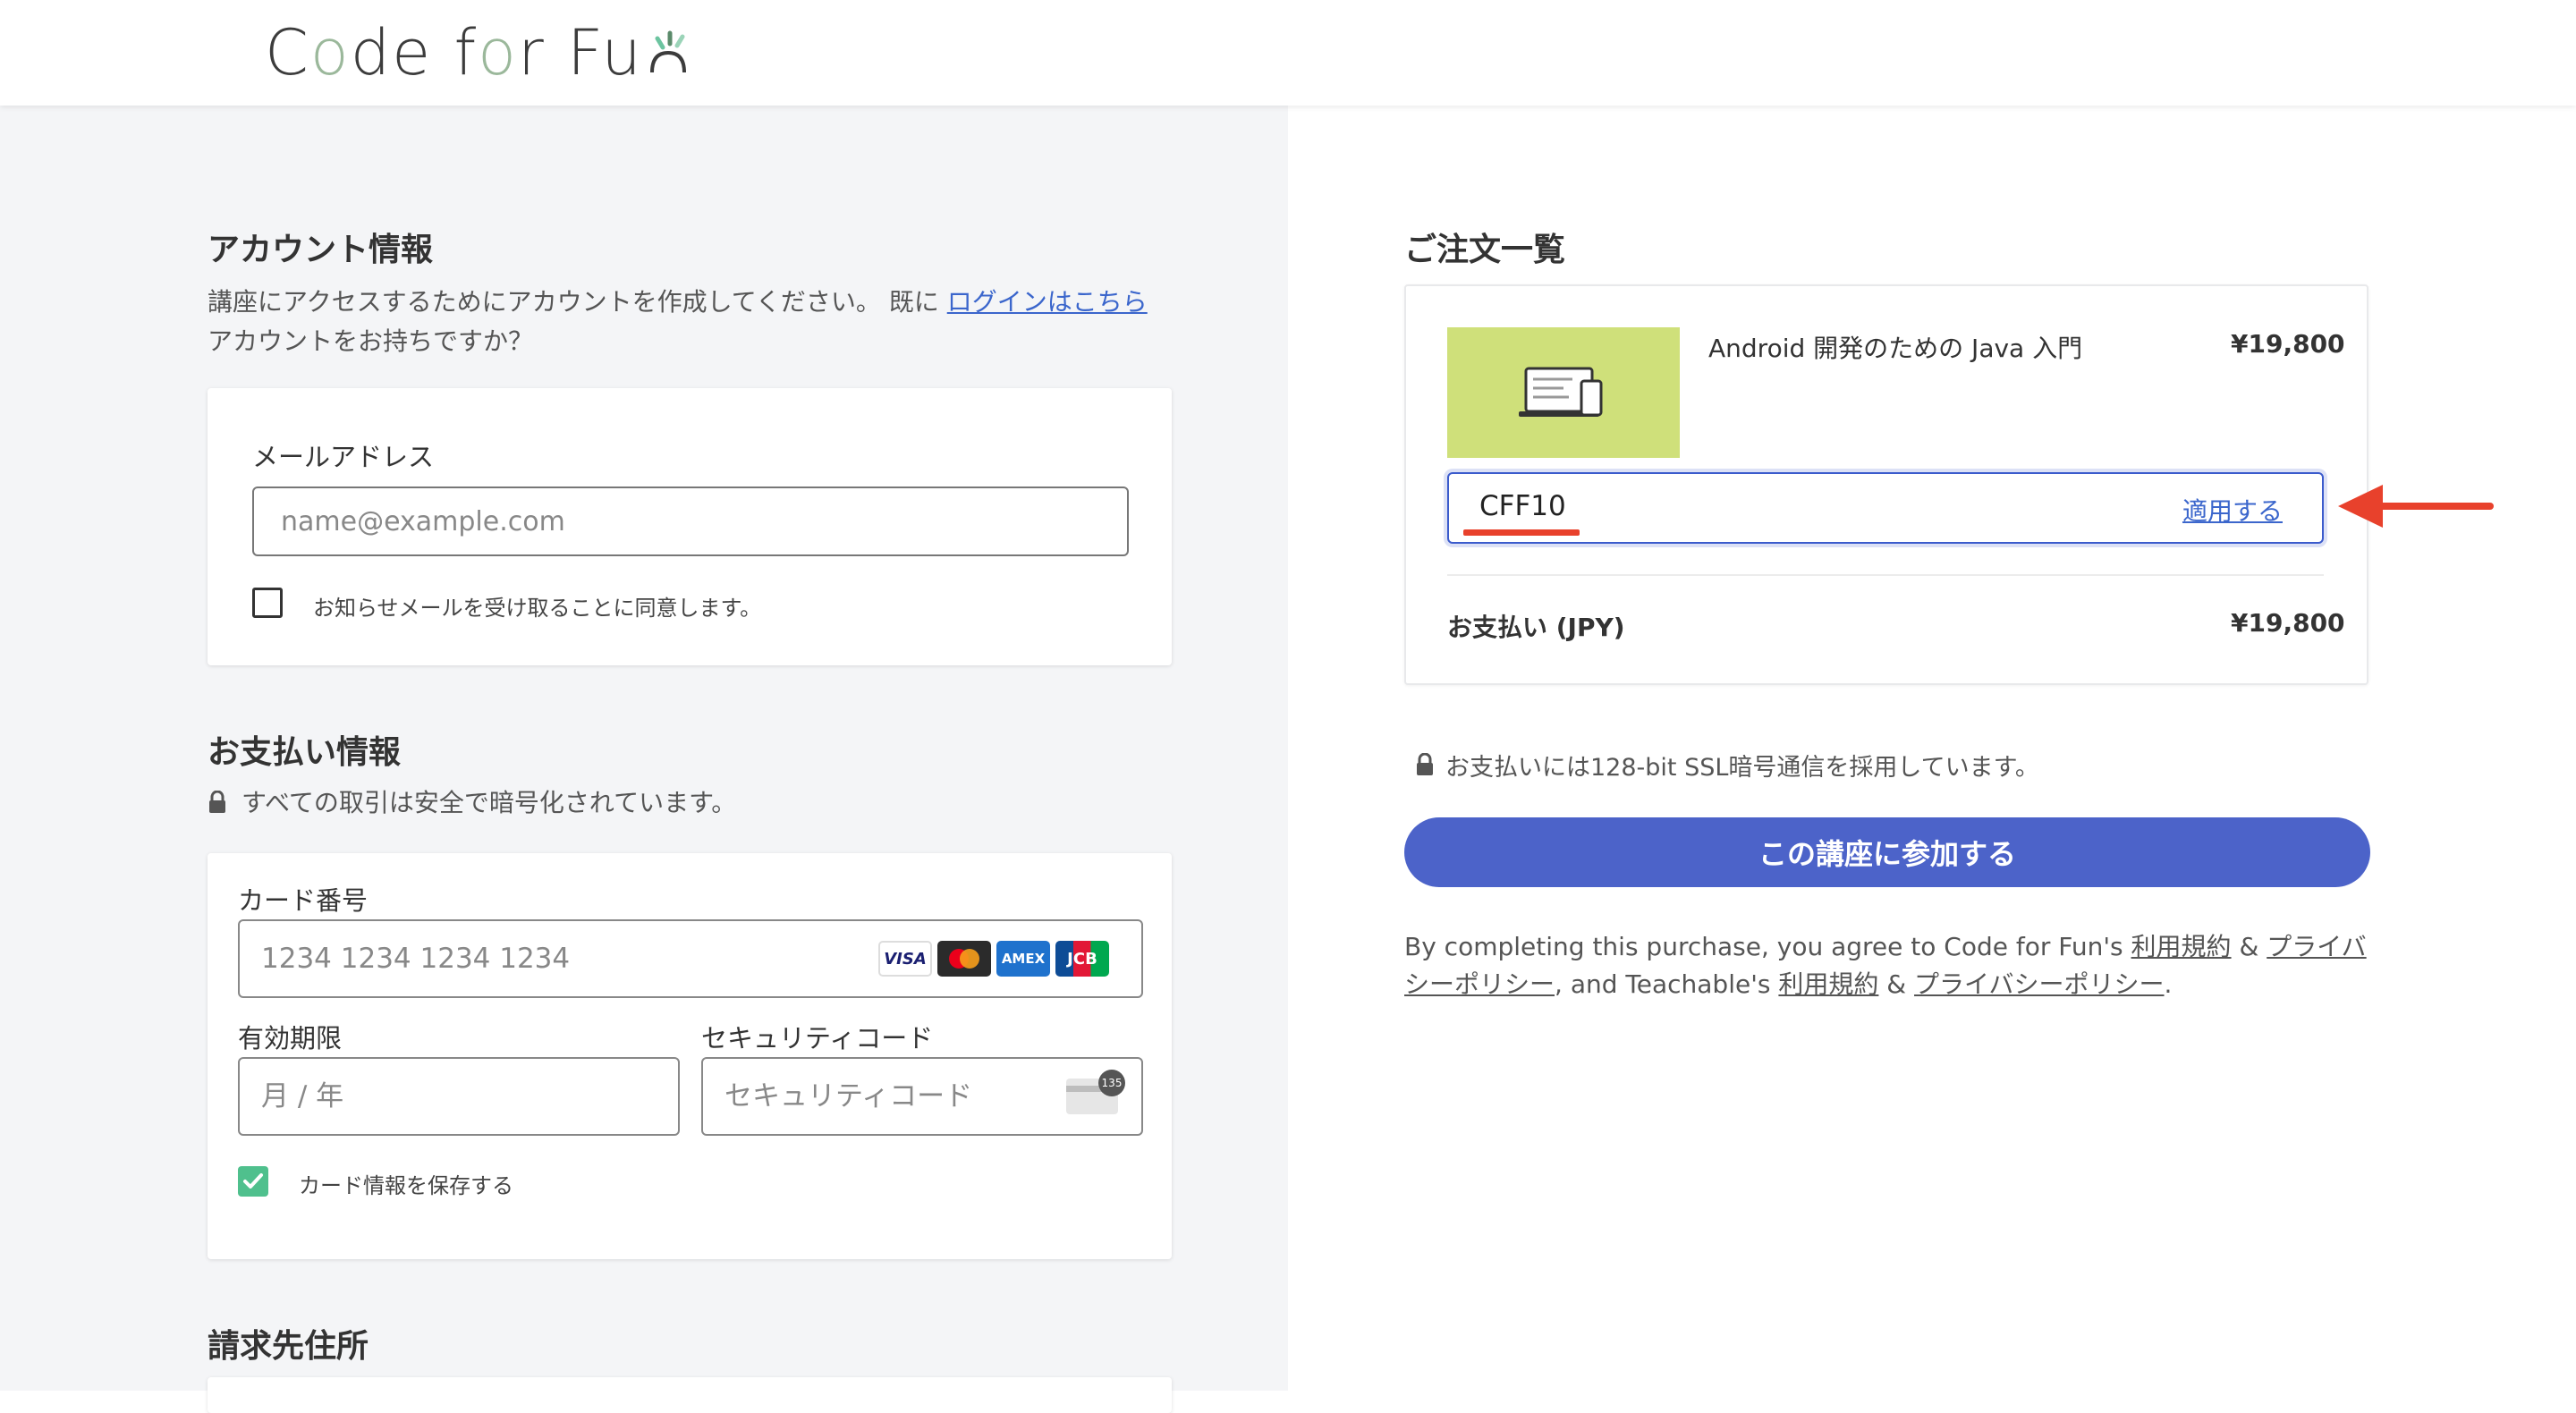 This screenshot has height=1413, width=2576. Describe the element at coordinates (459, 1096) in the screenshot. I see `expiry-input` at that location.